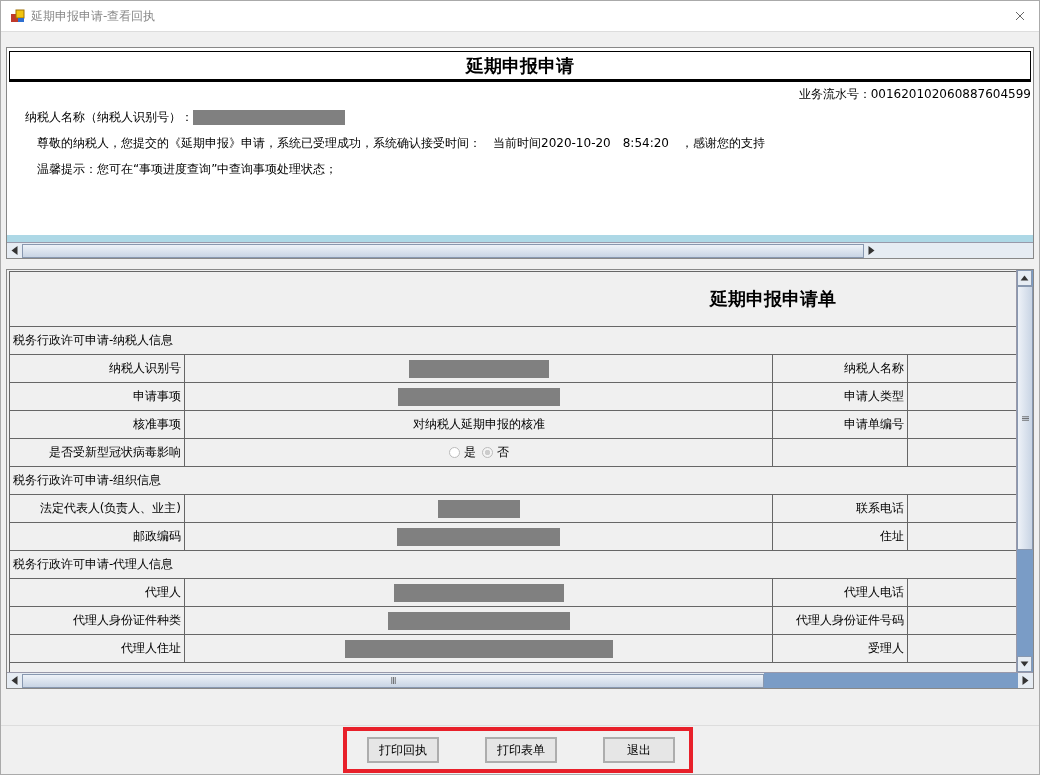 The height and width of the screenshot is (775, 1040). What do you see at coordinates (1024, 471) in the screenshot?
I see `vertical-scrollbar` at bounding box center [1024, 471].